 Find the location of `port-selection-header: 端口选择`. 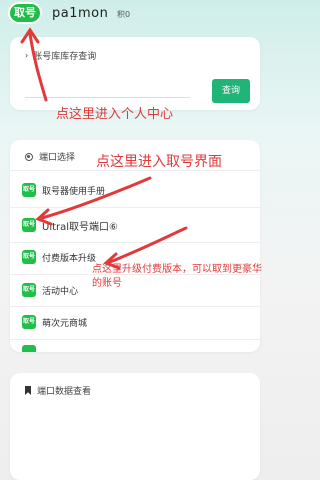

port-selection-header: 端口选择 is located at coordinates (50, 156).